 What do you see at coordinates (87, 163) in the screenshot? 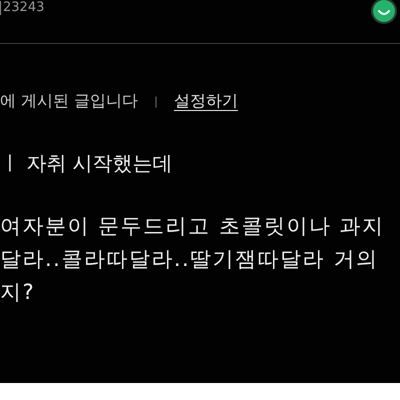
I see `post-title: ㅣ 자취 시작했는데` at bounding box center [87, 163].